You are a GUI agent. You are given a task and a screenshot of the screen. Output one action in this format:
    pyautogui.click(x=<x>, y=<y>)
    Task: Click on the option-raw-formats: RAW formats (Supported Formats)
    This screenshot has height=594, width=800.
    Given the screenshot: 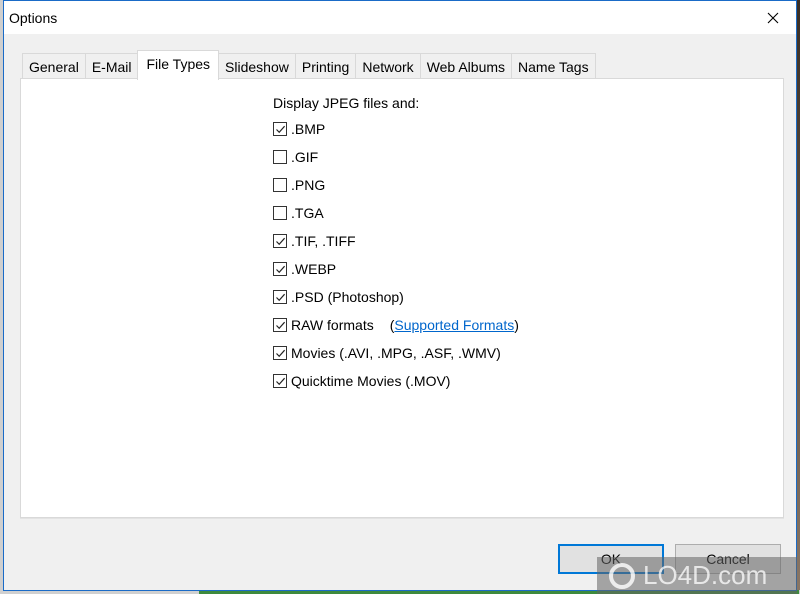 What is the action you would take?
    pyautogui.click(x=396, y=325)
    